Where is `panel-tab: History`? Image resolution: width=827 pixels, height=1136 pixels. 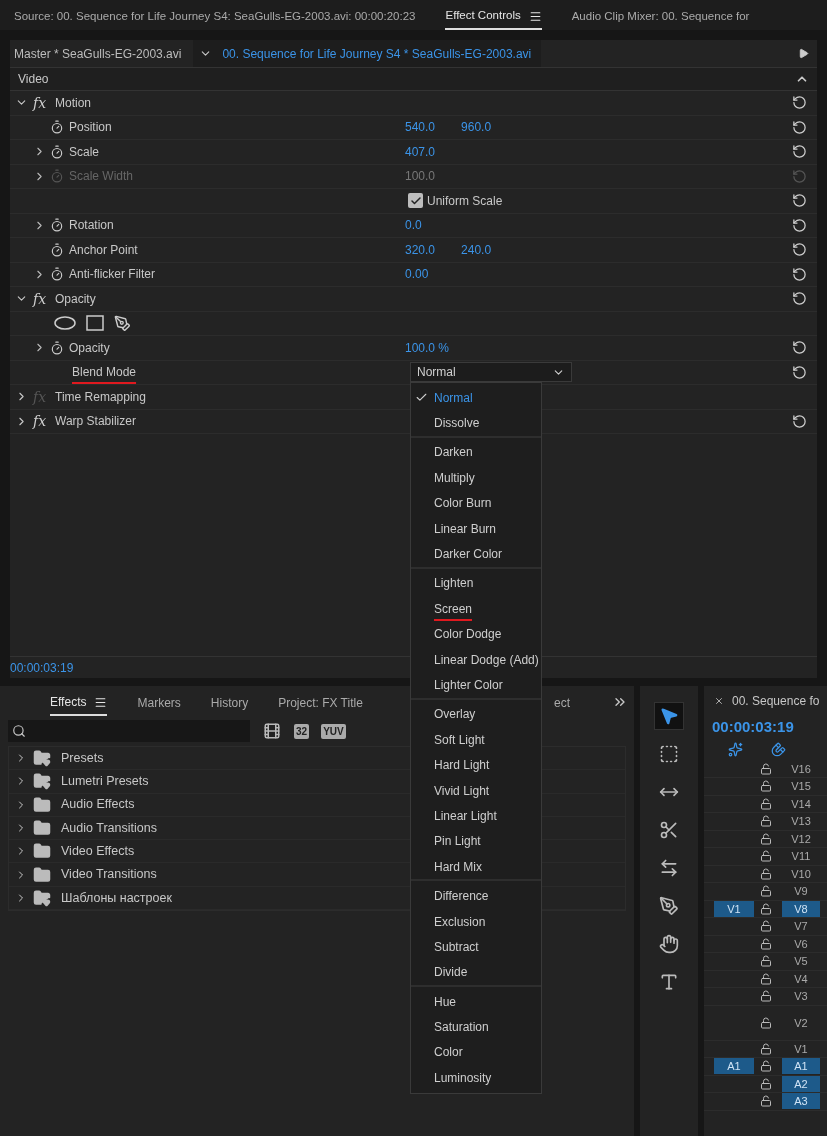
panel-tab: History is located at coordinates (229, 703).